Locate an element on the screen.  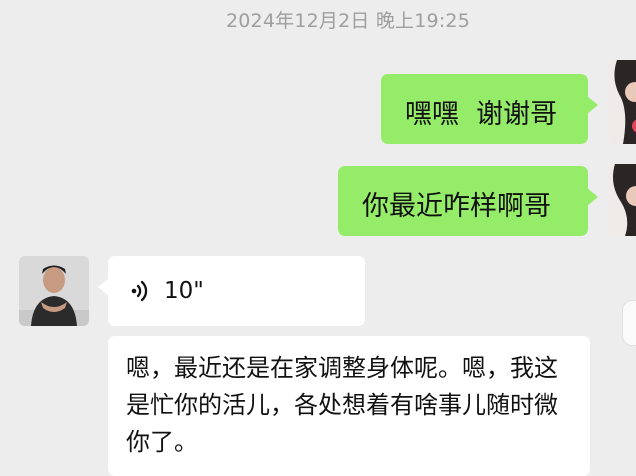
message-bubble-outgoing: 你最近咋样啊哥 is located at coordinates (468, 201).